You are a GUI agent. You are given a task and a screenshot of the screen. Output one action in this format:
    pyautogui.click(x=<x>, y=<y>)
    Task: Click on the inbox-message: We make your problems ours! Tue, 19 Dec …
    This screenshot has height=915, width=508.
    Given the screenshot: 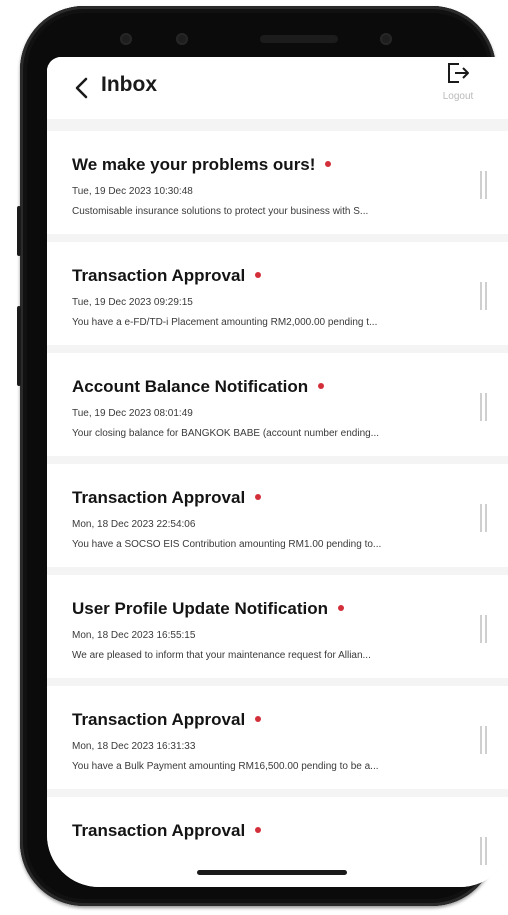 What is the action you would take?
    pyautogui.click(x=277, y=182)
    